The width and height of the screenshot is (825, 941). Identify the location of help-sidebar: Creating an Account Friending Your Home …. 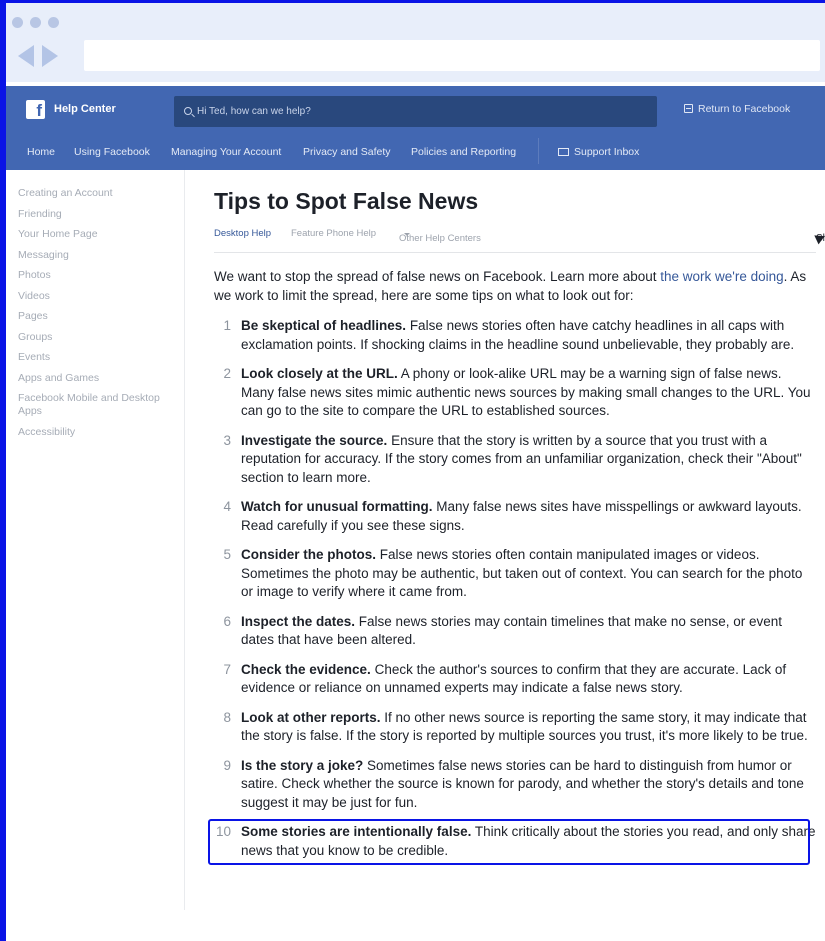
(102, 316).